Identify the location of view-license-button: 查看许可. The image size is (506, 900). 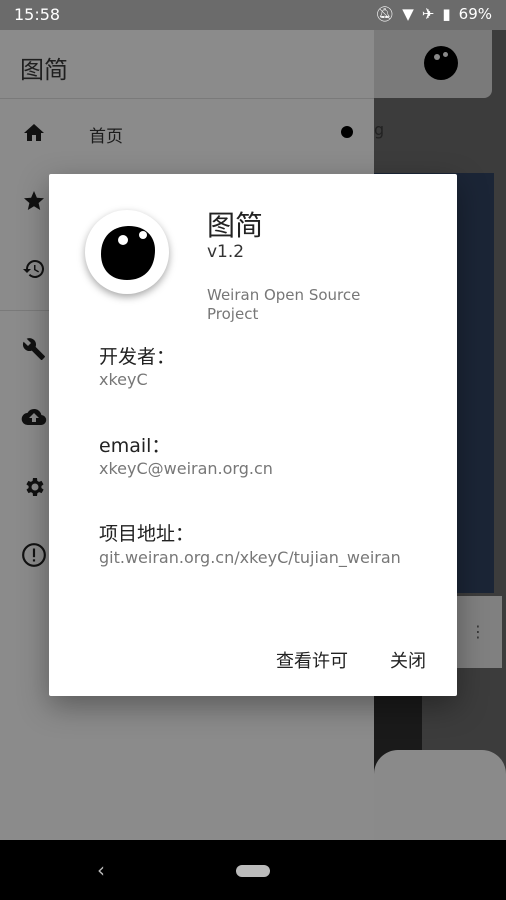
(312, 660).